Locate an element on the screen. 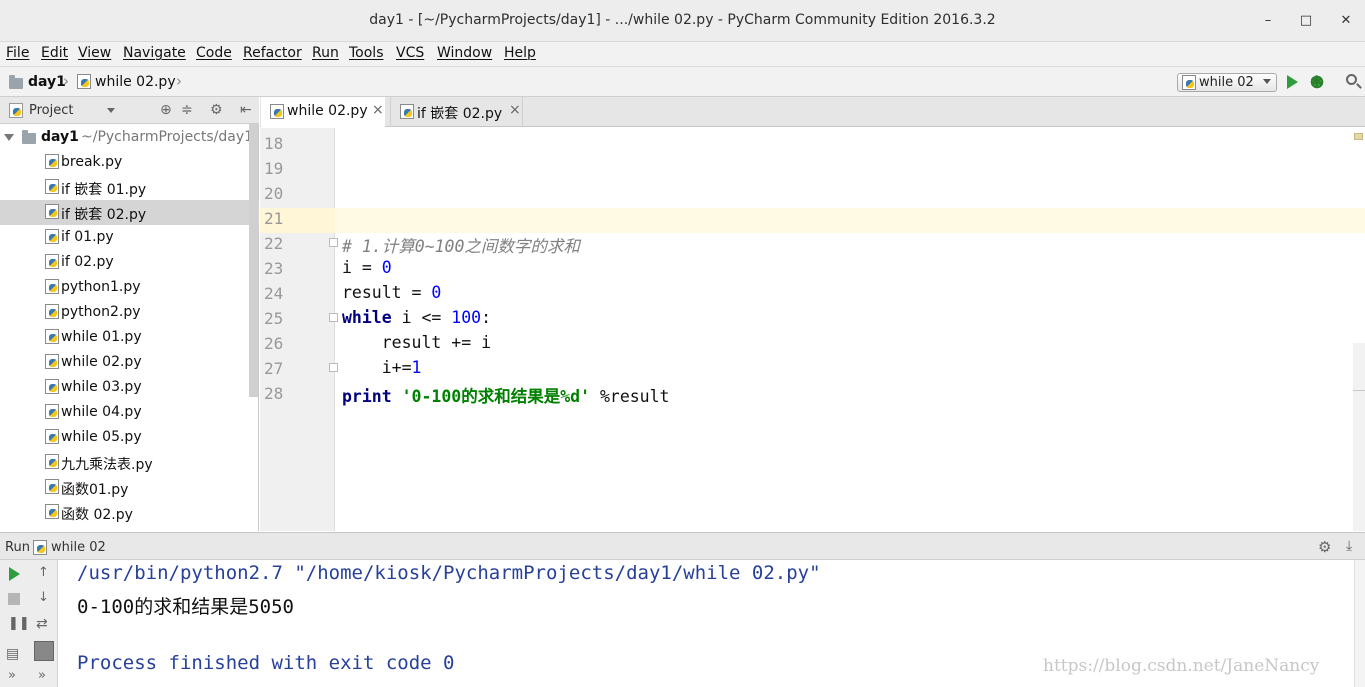 Image resolution: width=1365 pixels, height=687 pixels. code-comment: # 1.计算0~100之间数字的求和 is located at coordinates (461, 246).